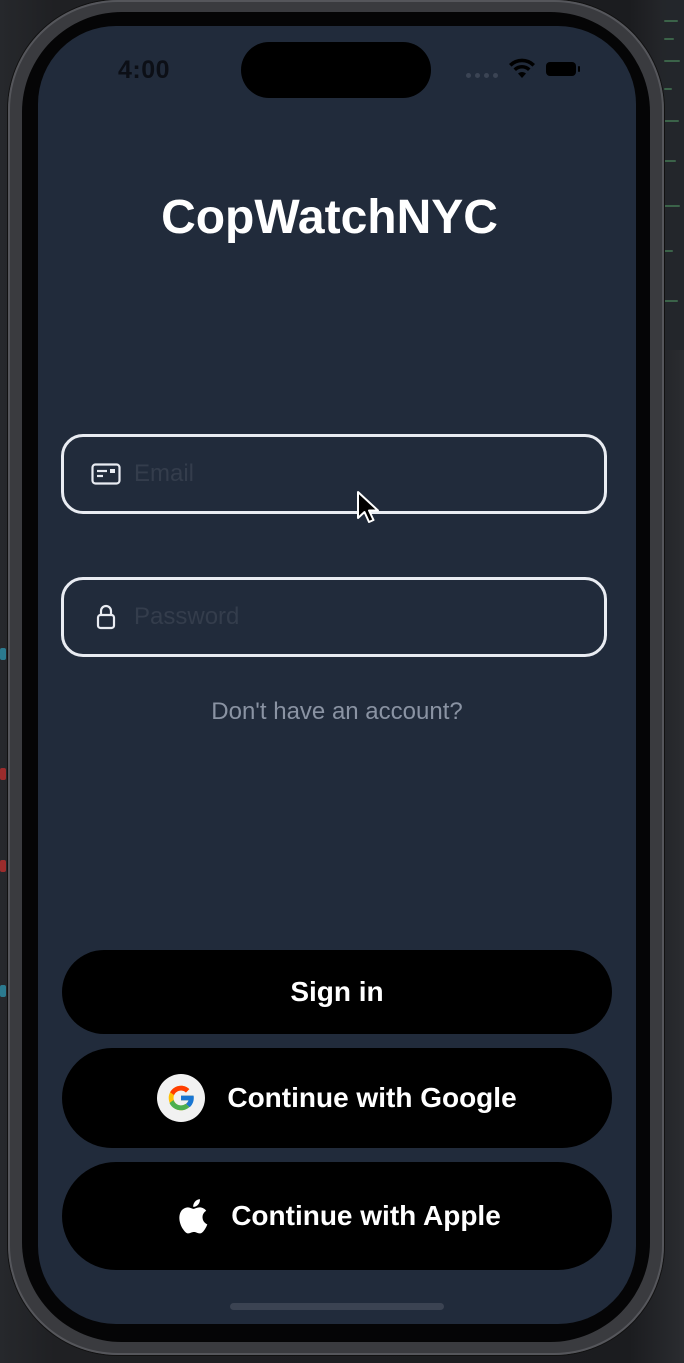  Describe the element at coordinates (144, 70) in the screenshot. I see `status-time: 4:00` at that location.